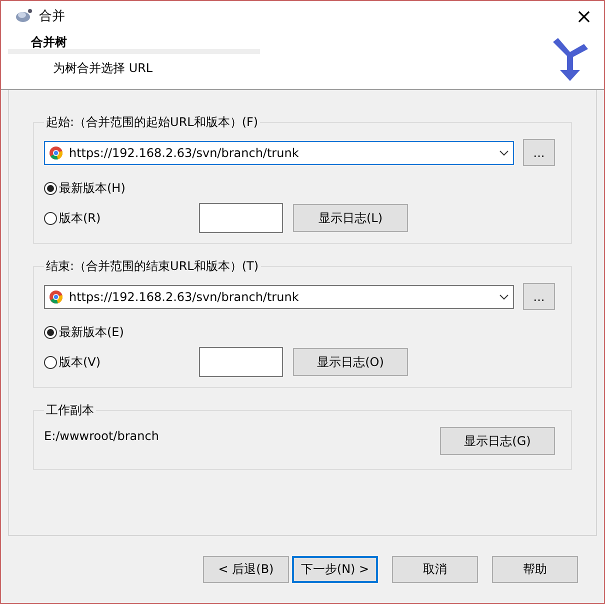 This screenshot has height=604, width=605. What do you see at coordinates (152, 266) in the screenshot?
I see `group-label: 结束:（合并范围的结束URL和版本）(T)` at bounding box center [152, 266].